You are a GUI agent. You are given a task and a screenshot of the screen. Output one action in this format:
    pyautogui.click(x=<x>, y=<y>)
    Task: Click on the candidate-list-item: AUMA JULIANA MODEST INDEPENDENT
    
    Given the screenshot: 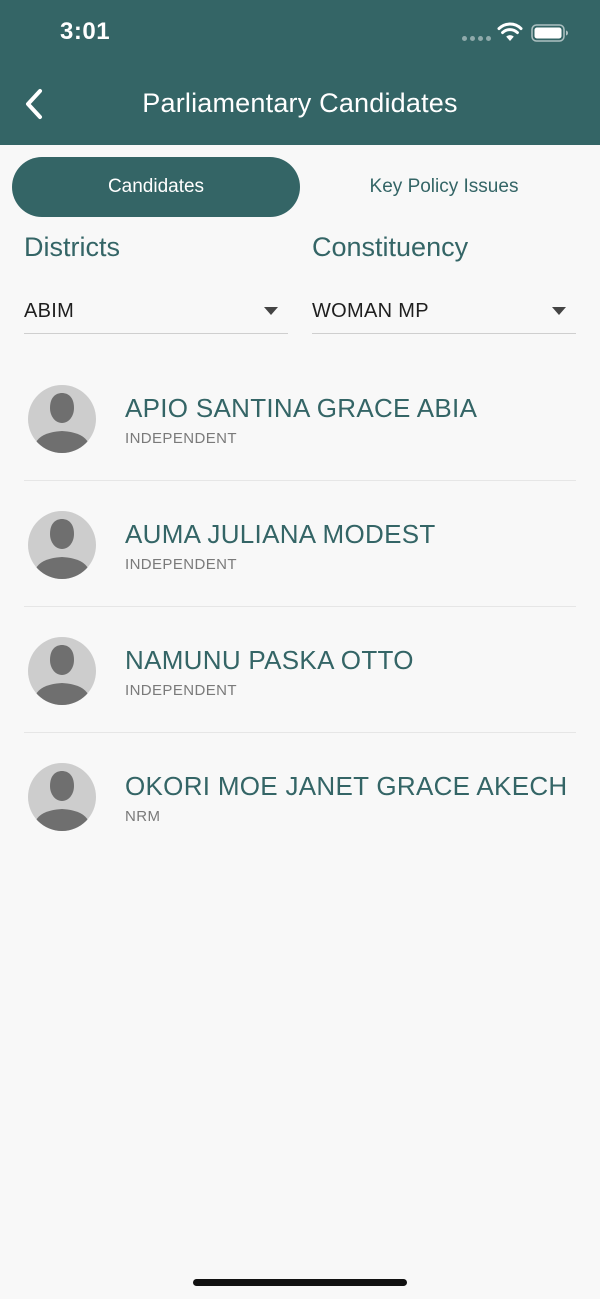 What is the action you would take?
    pyautogui.click(x=300, y=544)
    